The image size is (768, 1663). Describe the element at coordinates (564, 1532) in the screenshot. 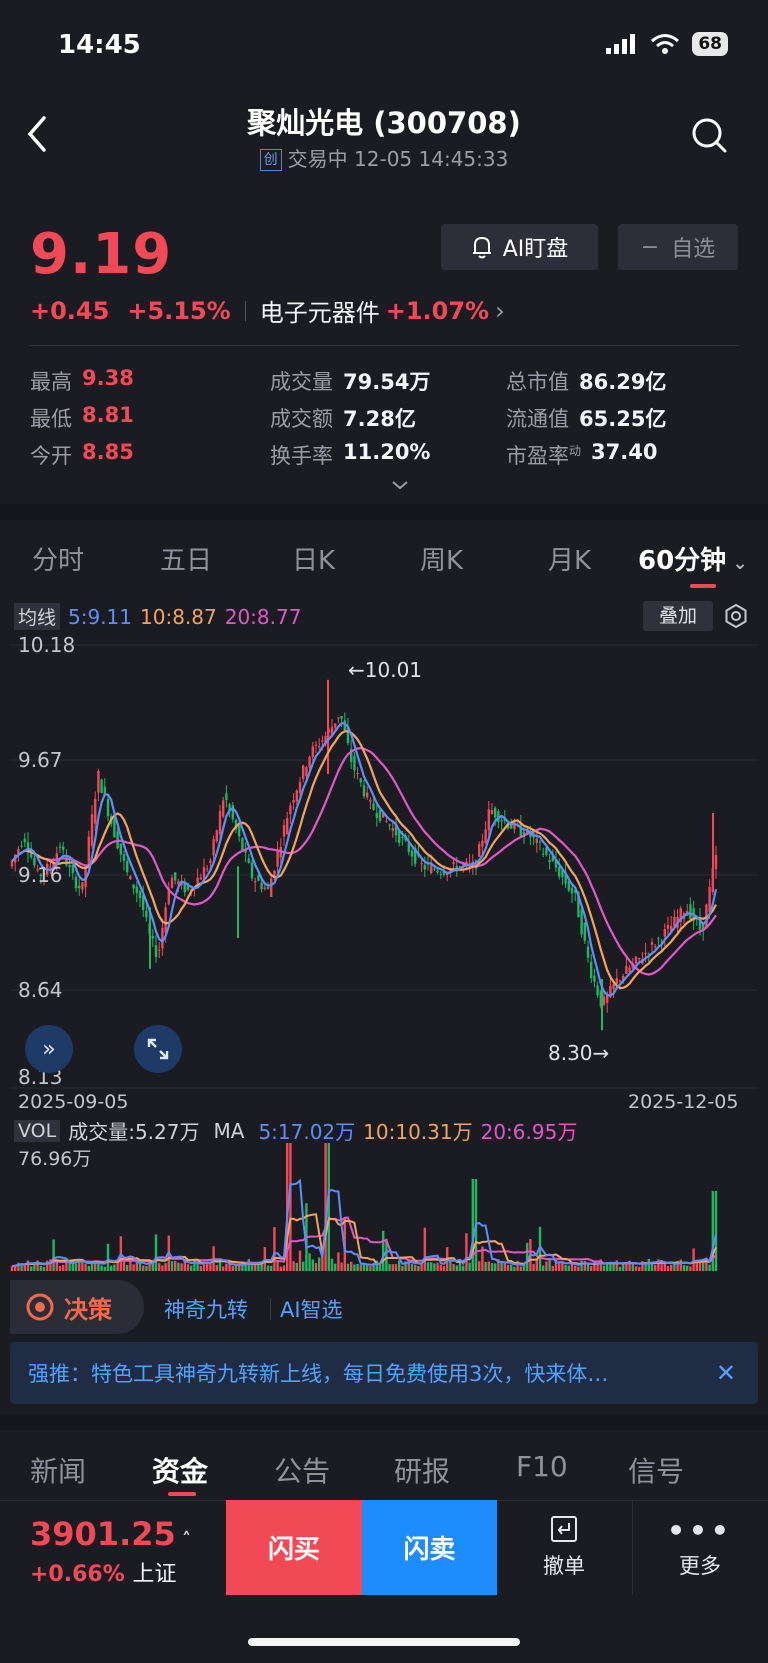

I see `undo-icon` at that location.